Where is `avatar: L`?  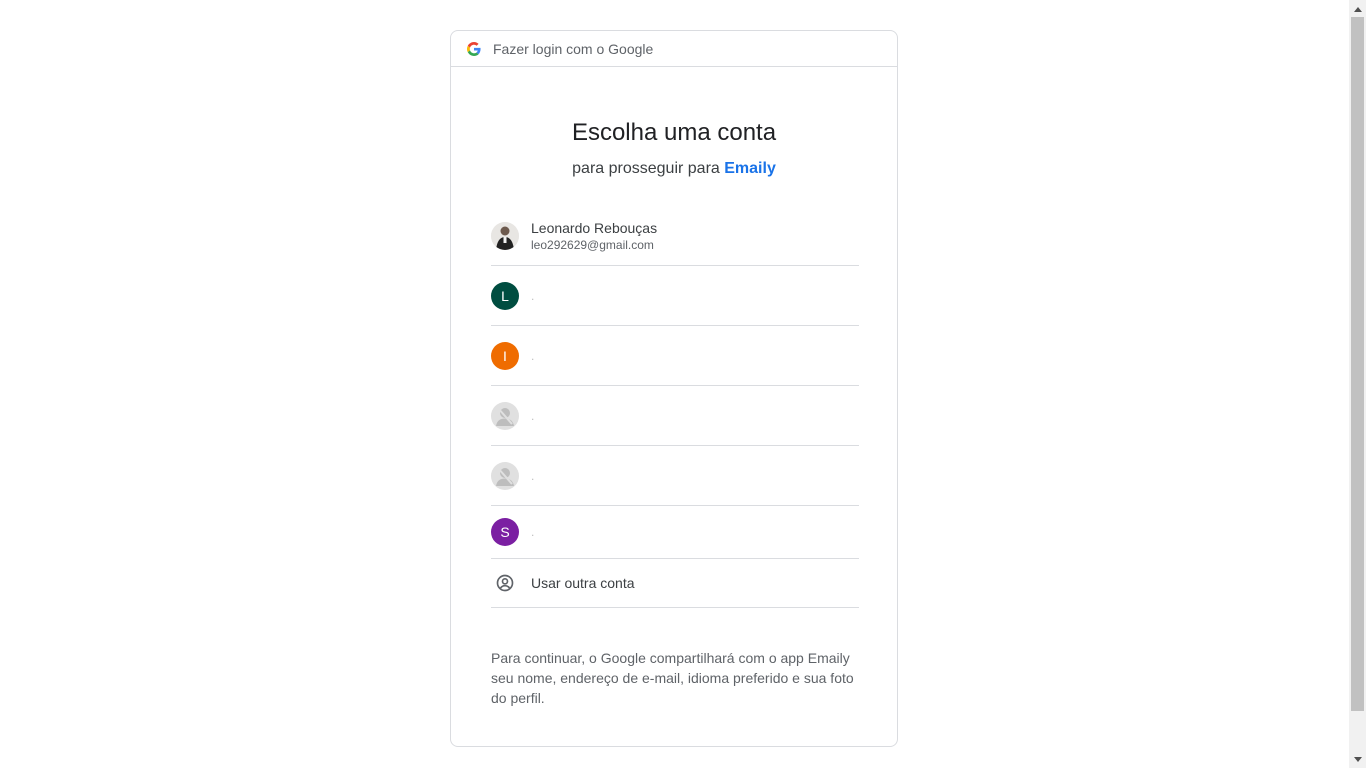 avatar: L is located at coordinates (505, 295).